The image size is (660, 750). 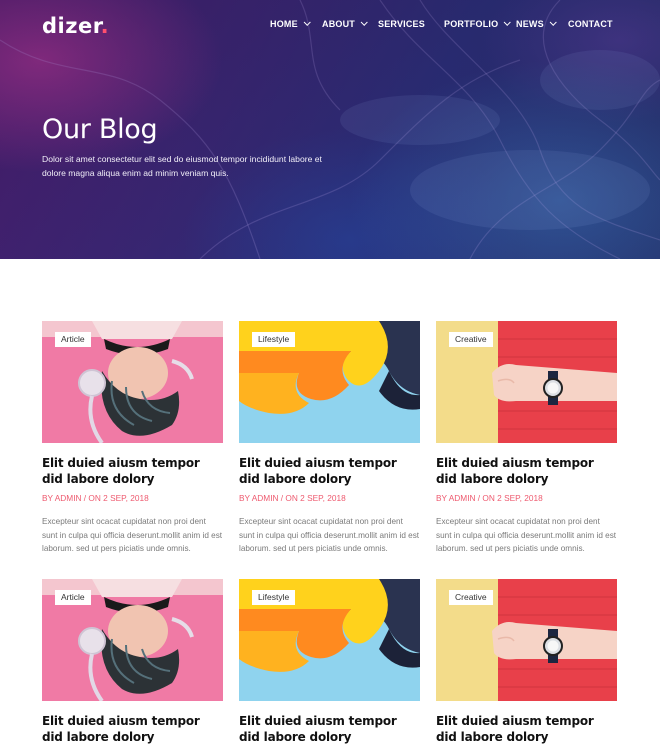 What do you see at coordinates (290, 25) in the screenshot?
I see `nav-home: HOME` at bounding box center [290, 25].